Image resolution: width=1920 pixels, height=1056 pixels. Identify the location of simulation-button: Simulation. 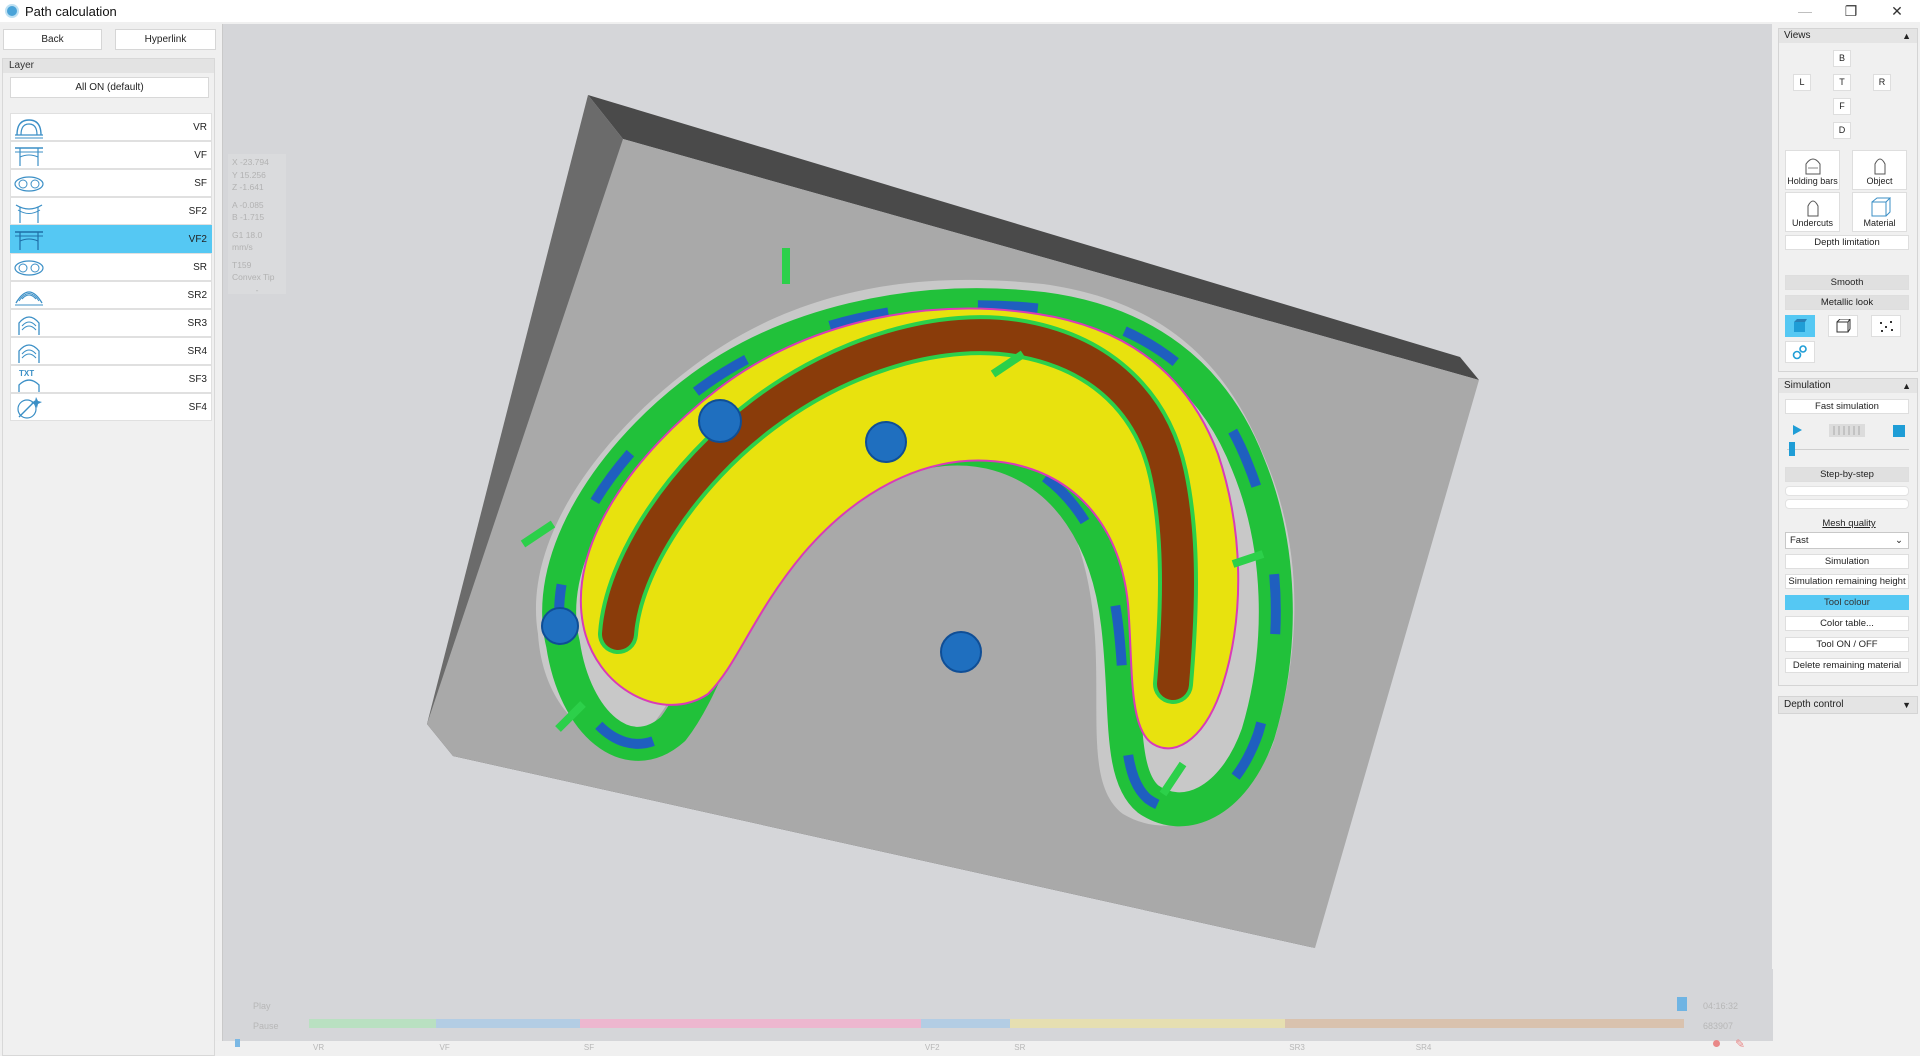
(1847, 561).